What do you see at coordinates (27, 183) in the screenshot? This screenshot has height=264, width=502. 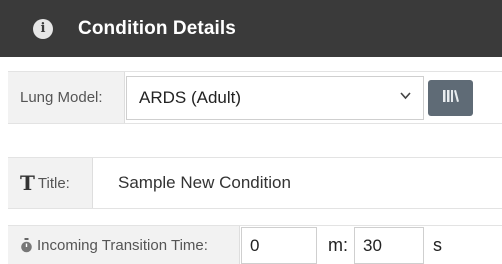 I see `text-icon: T` at bounding box center [27, 183].